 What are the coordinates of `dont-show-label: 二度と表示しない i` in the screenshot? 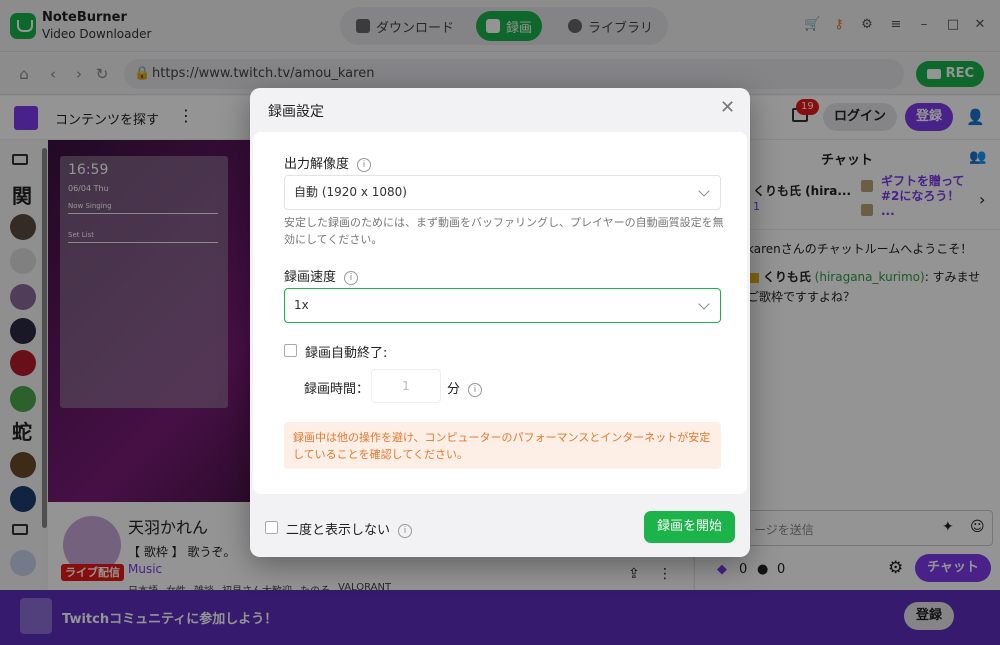 It's located at (349, 528).